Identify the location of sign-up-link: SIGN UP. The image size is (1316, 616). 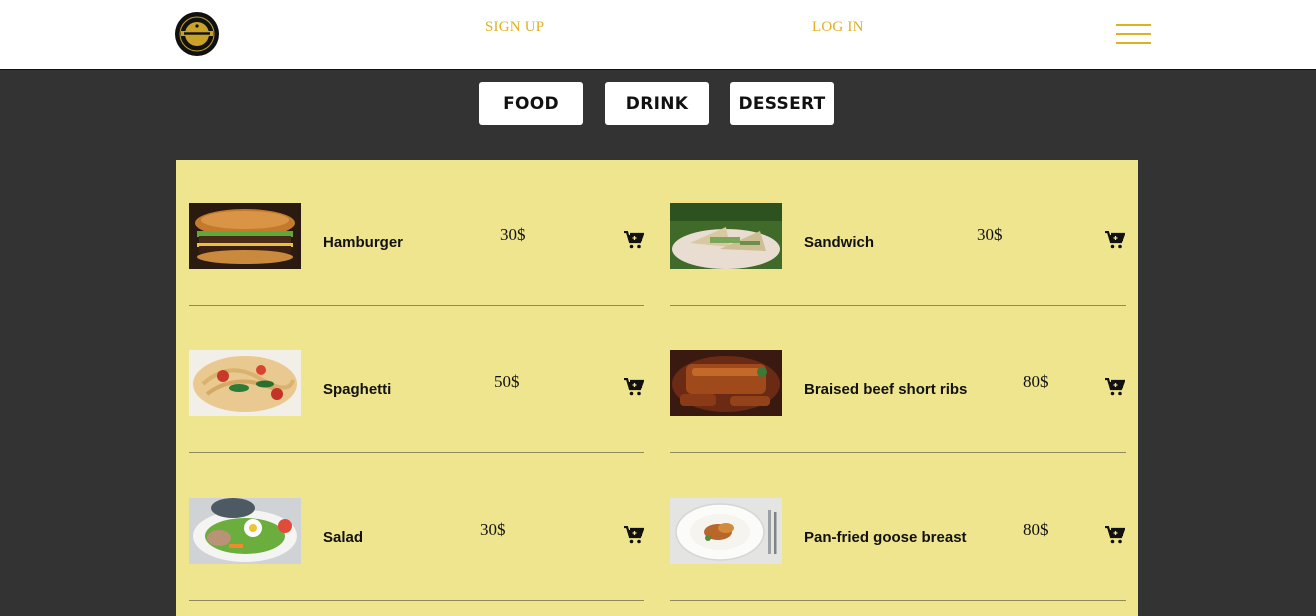
(514, 27).